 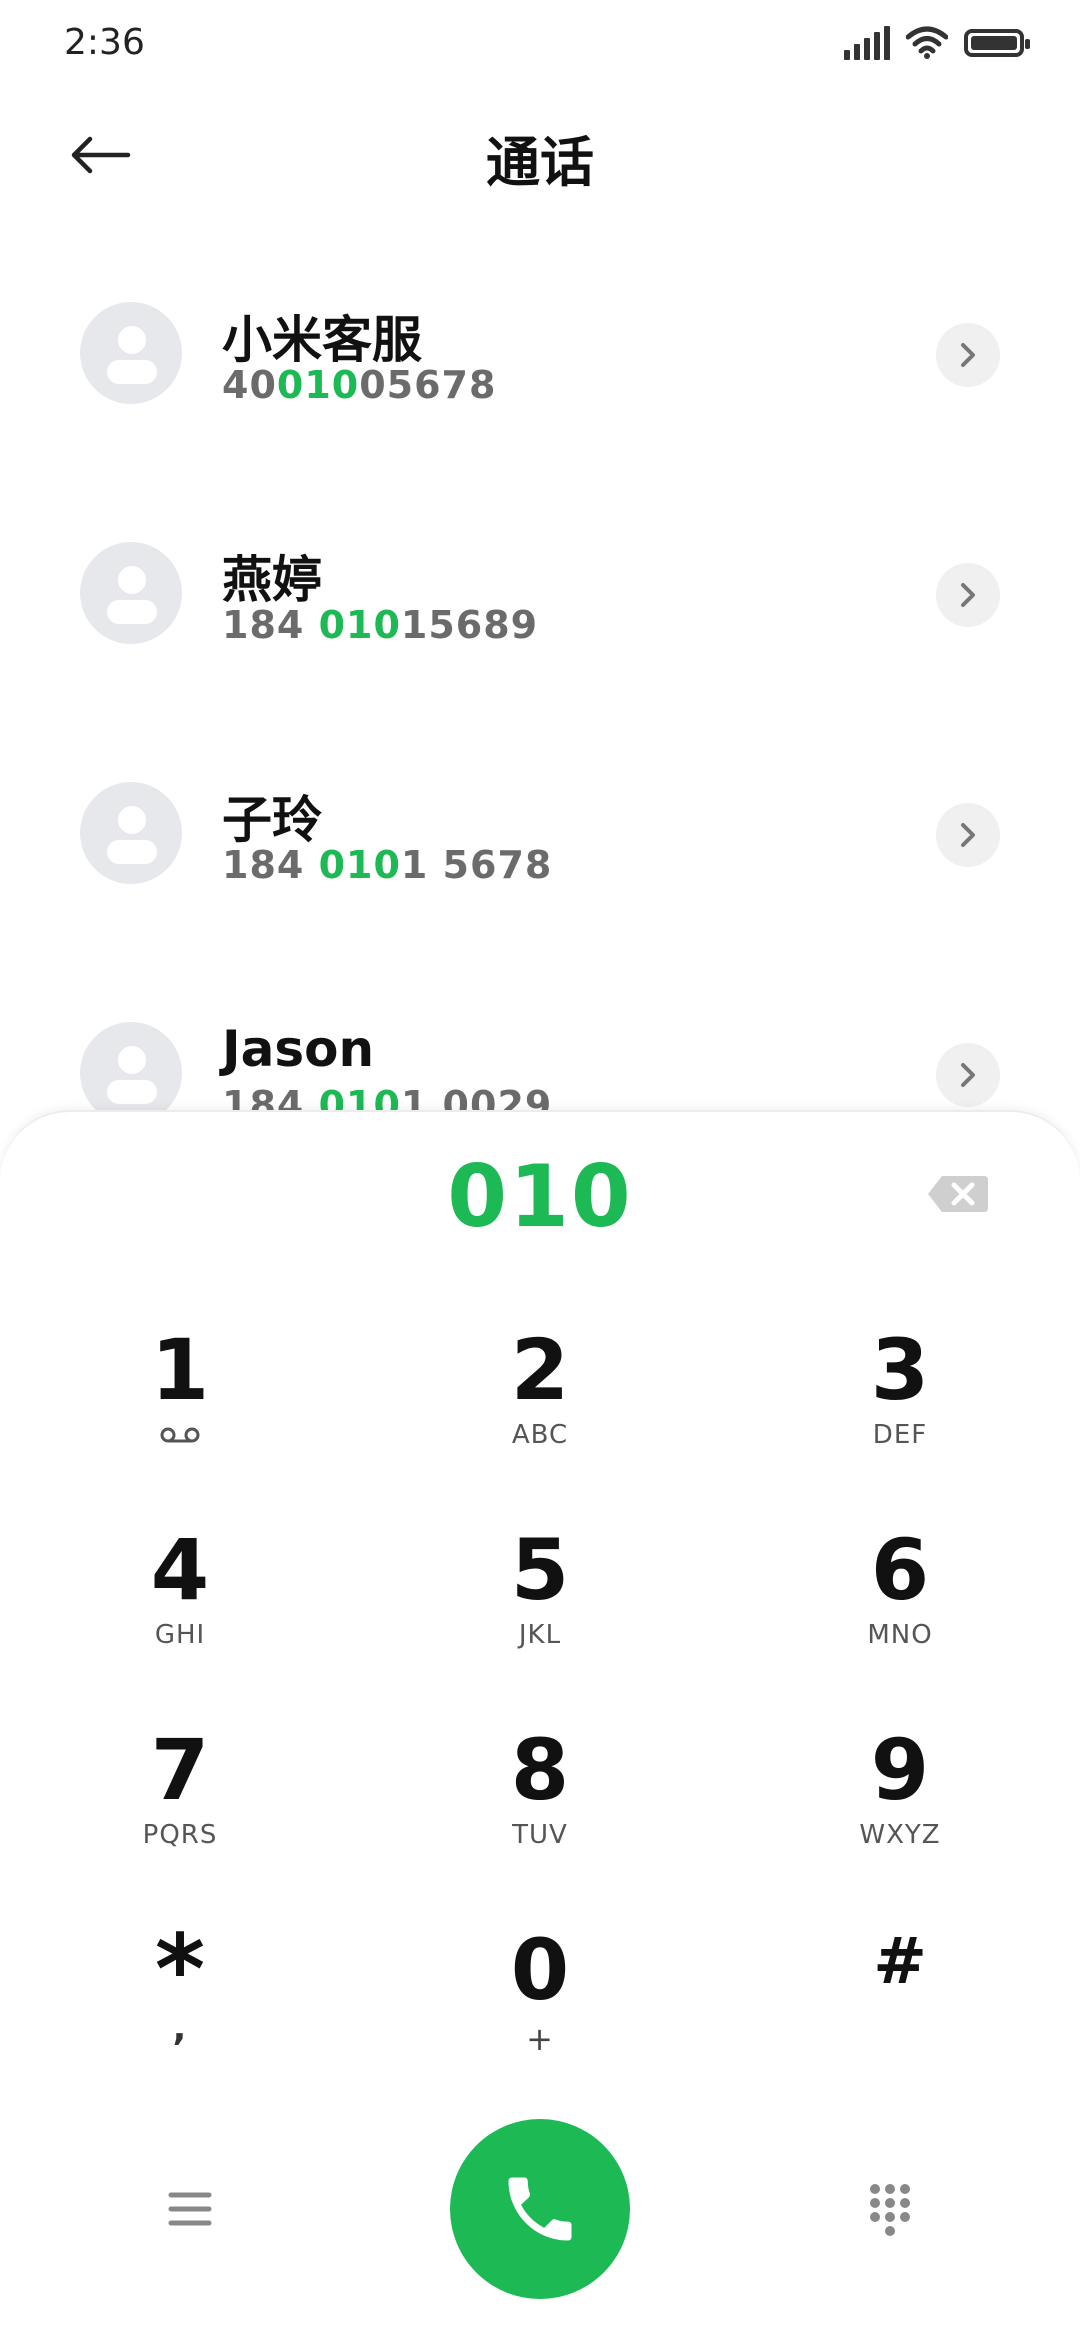 What do you see at coordinates (900, 1407) in the screenshot?
I see `key-3: 3 DEF` at bounding box center [900, 1407].